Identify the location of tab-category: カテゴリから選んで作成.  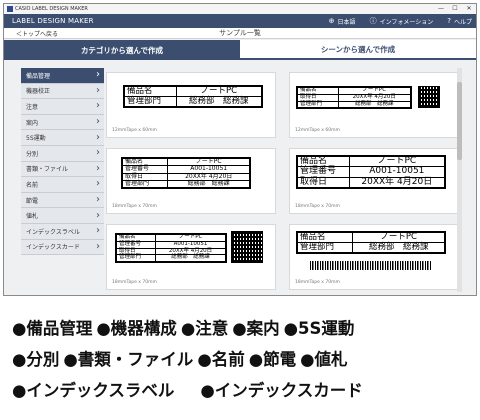
(122, 50).